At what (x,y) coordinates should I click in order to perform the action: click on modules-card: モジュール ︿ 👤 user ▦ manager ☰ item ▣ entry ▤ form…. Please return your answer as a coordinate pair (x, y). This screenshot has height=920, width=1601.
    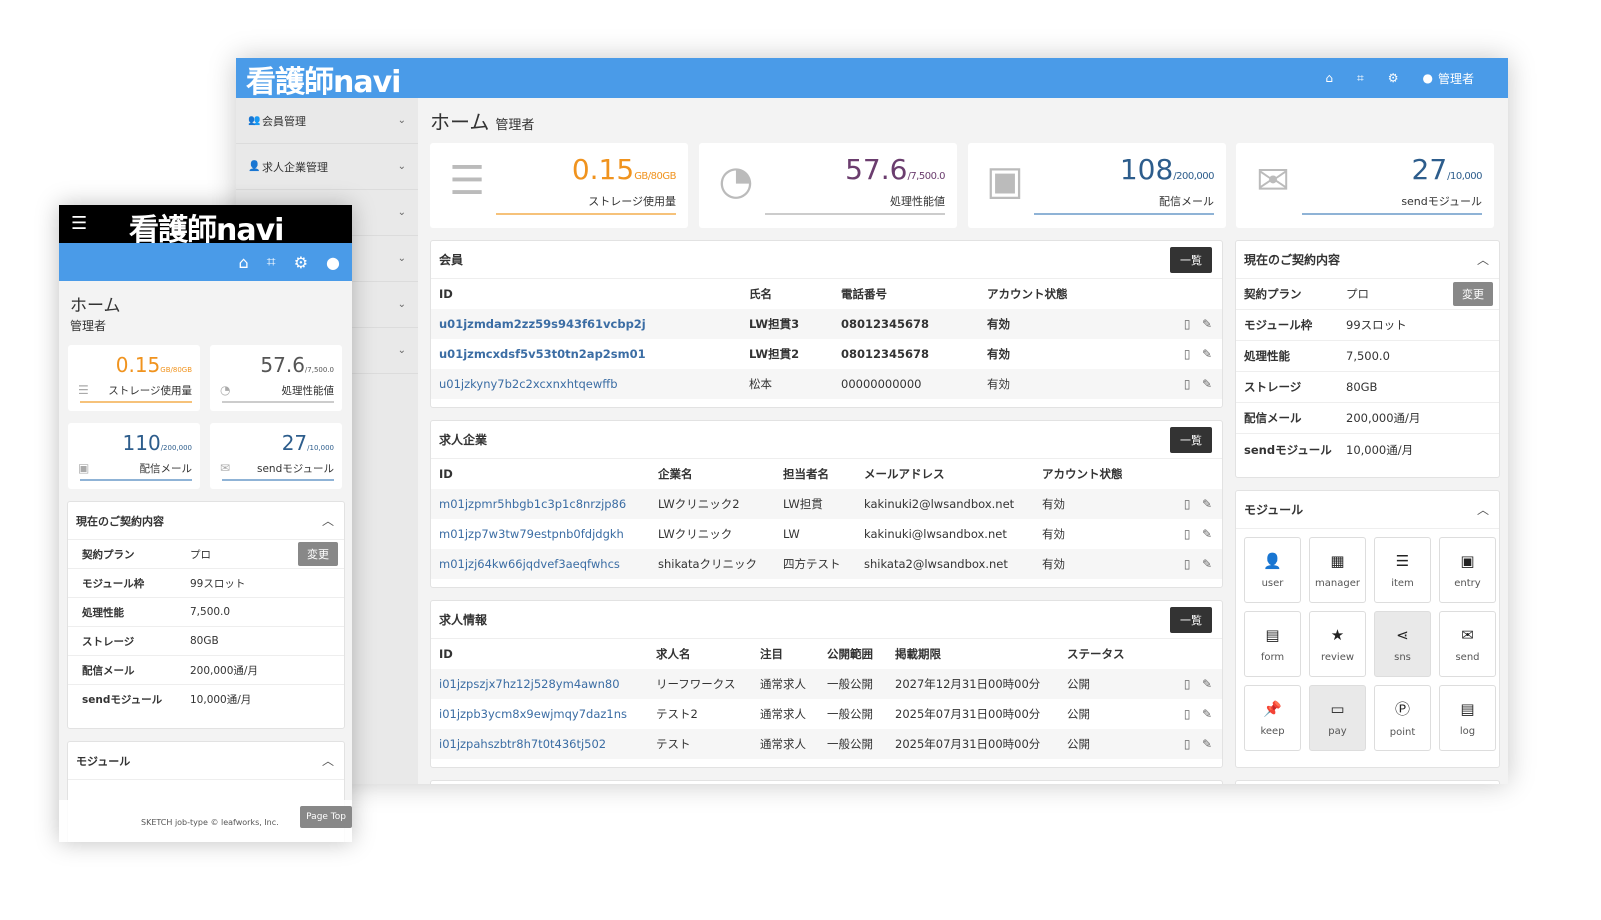
    Looking at the image, I should click on (1367, 629).